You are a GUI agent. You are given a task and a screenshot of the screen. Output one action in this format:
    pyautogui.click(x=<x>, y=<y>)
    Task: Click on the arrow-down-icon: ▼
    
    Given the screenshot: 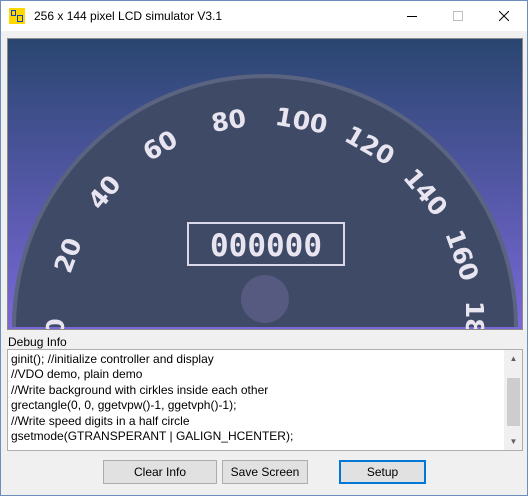 What is the action you would take?
    pyautogui.click(x=513, y=441)
    